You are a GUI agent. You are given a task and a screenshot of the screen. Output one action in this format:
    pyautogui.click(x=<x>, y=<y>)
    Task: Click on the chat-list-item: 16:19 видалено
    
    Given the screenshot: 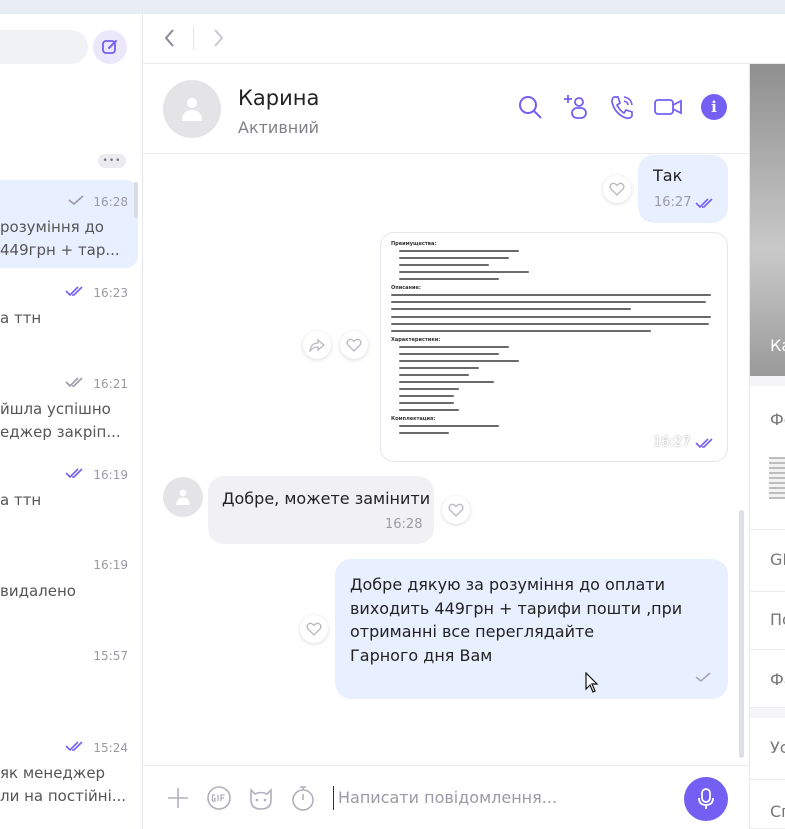 What is the action you would take?
    pyautogui.click(x=69, y=588)
    